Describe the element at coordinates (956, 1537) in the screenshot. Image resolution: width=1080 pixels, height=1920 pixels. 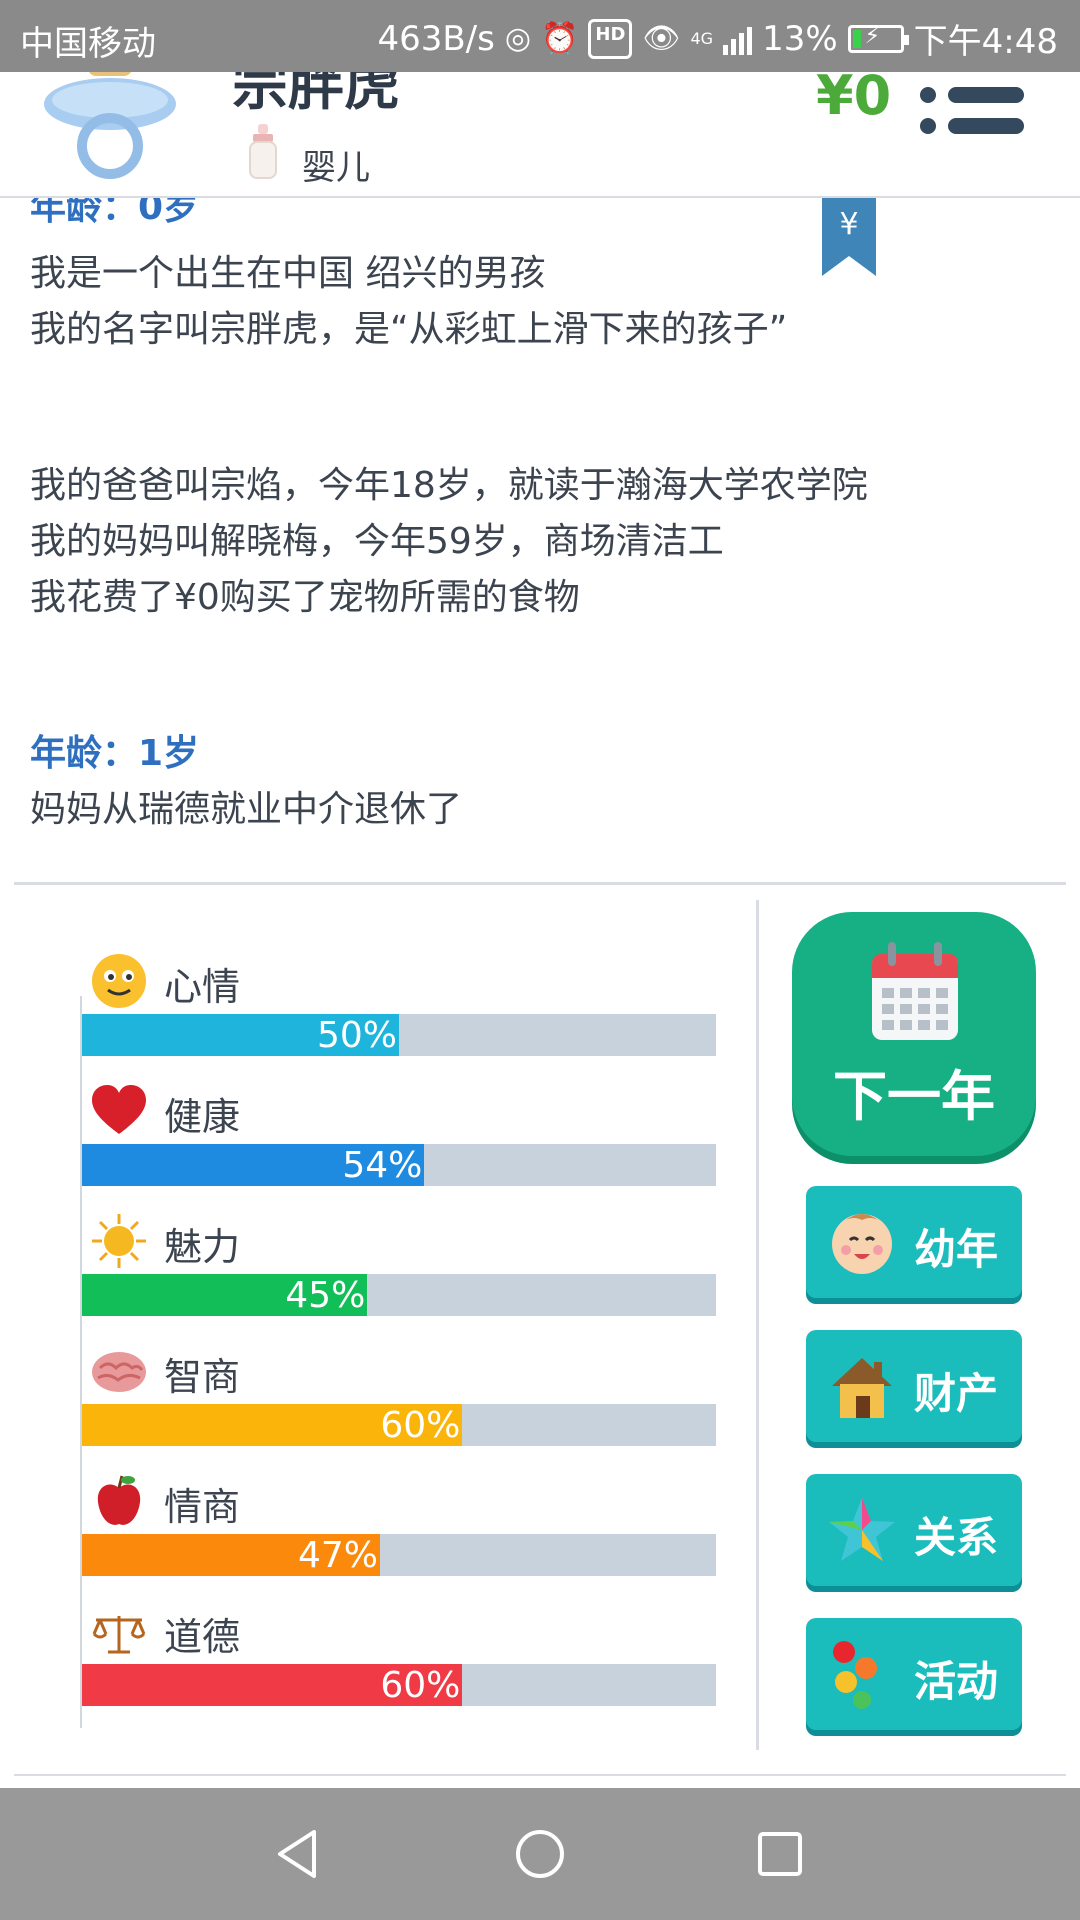
I see `relations-label: 关系` at that location.